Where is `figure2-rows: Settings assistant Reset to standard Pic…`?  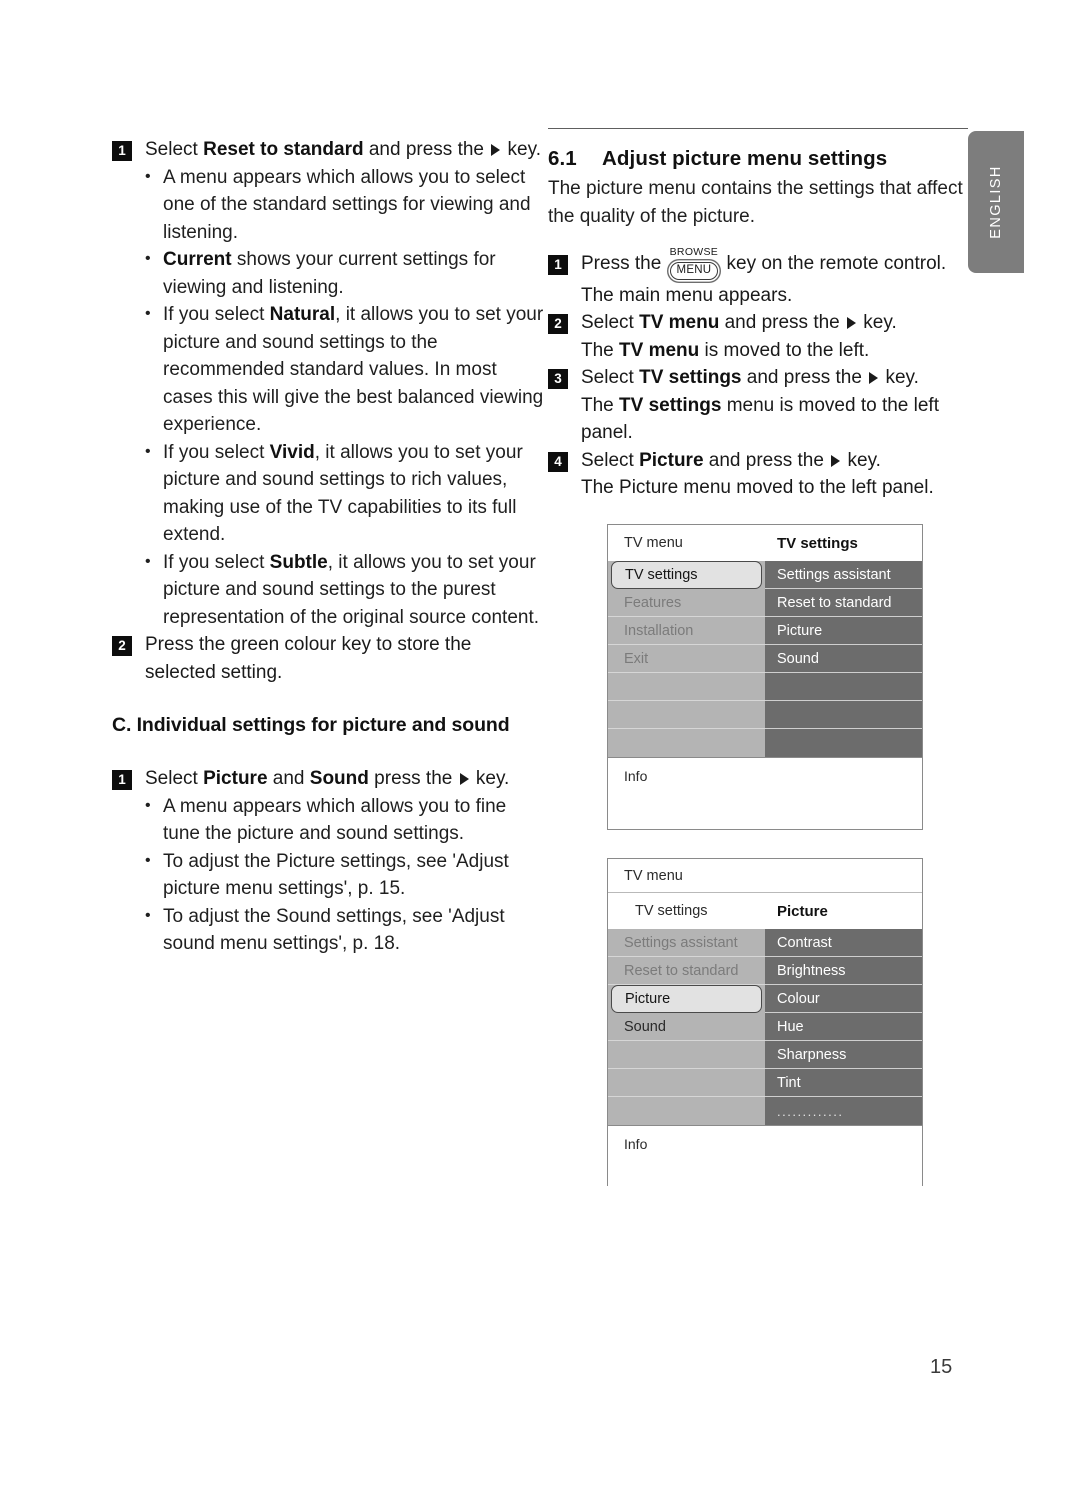 figure2-rows: Settings assistant Reset to standard Pic… is located at coordinates (765, 1027).